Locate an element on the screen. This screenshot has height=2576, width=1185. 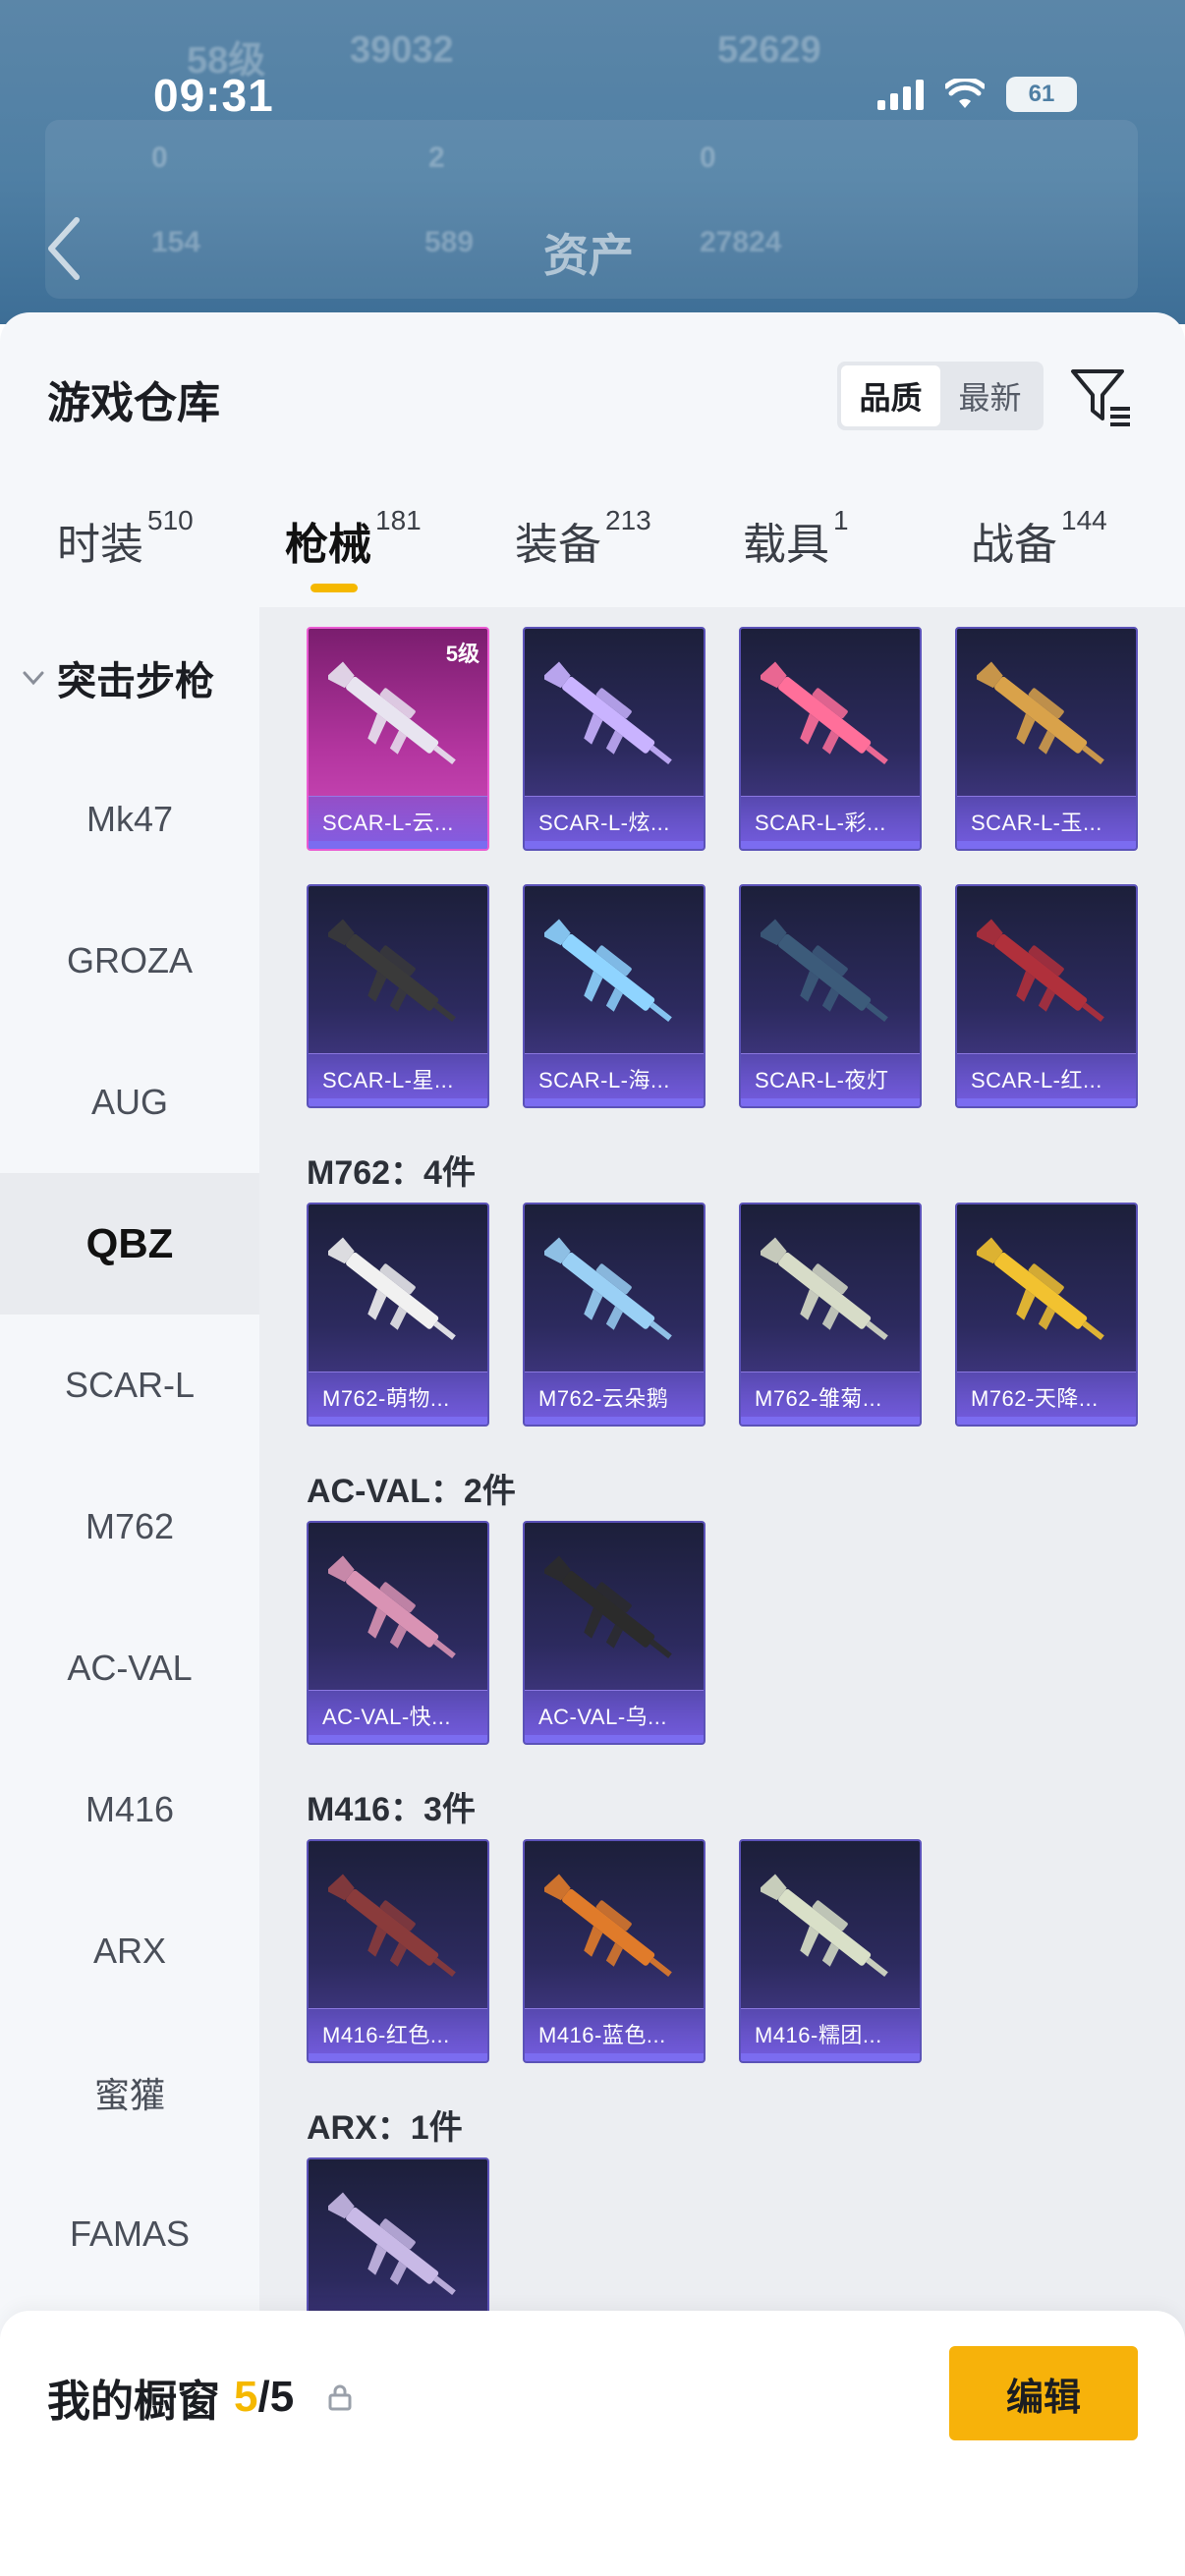
sidebar-item-ac-val: AC-VAL is located at coordinates (130, 1668).